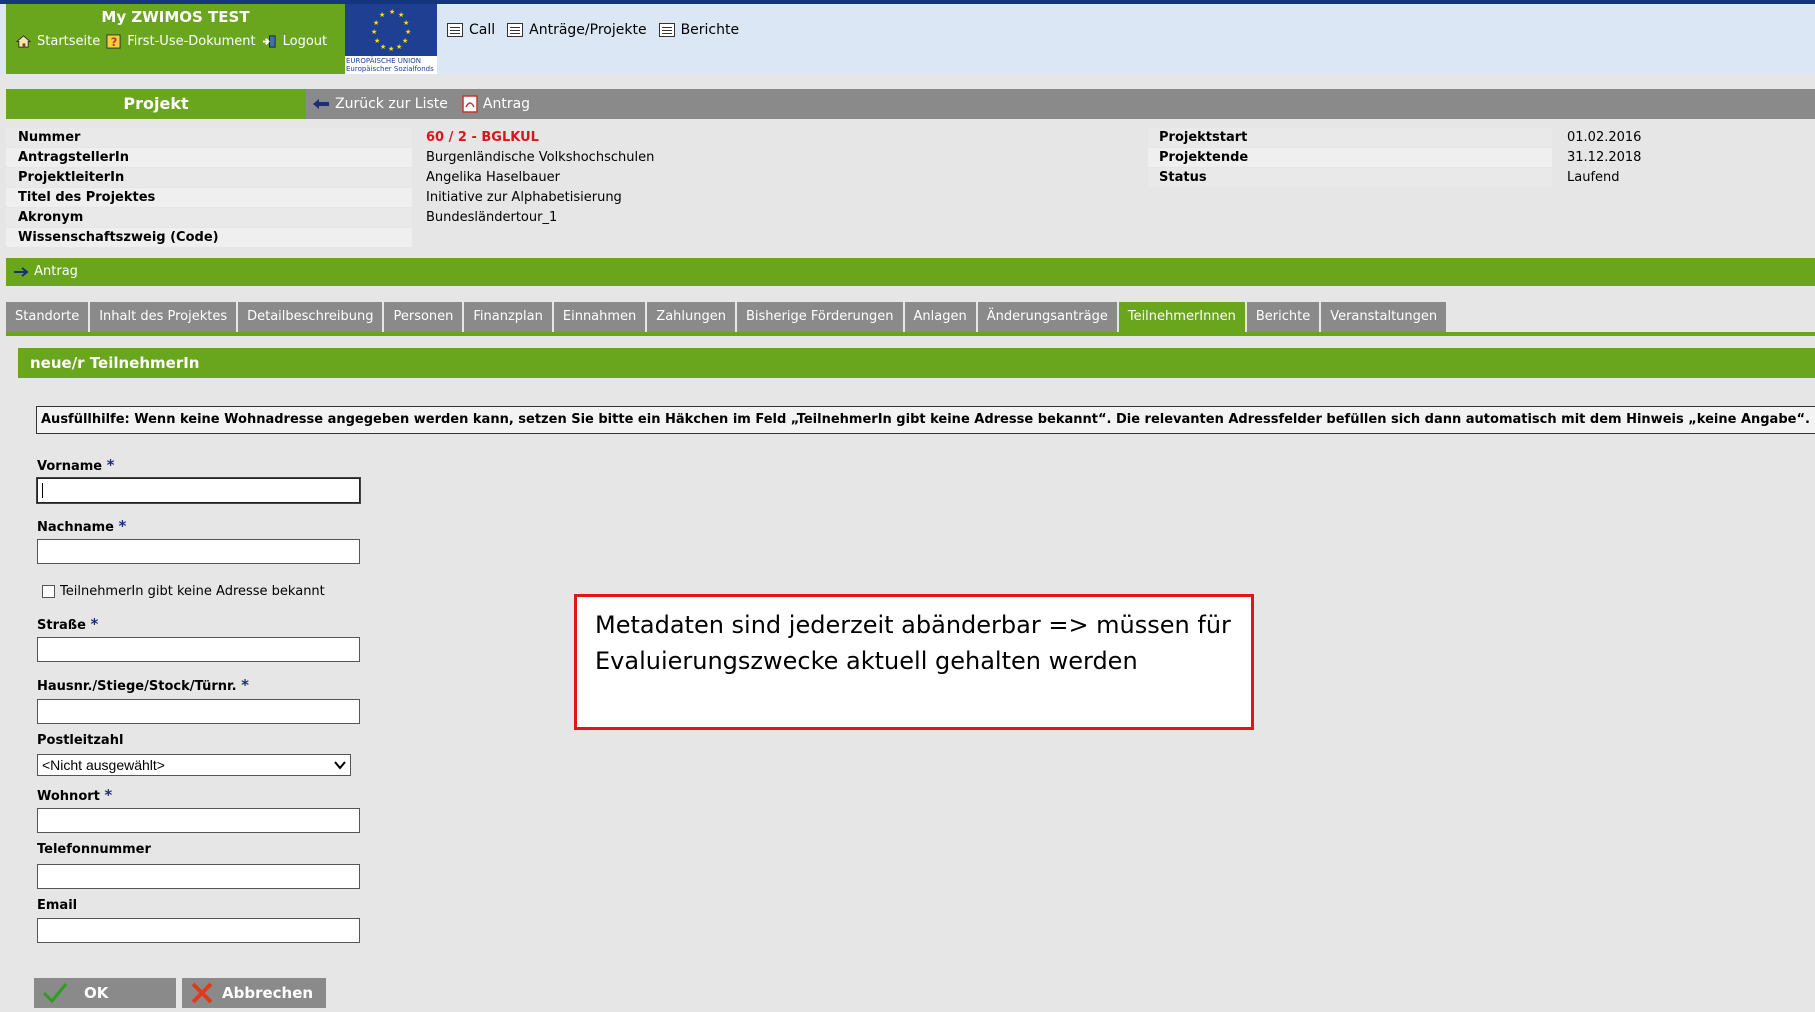 The image size is (1815, 1012). What do you see at coordinates (916, 363) in the screenshot?
I see `form-title: neue/r TeilnehmerIn` at bounding box center [916, 363].